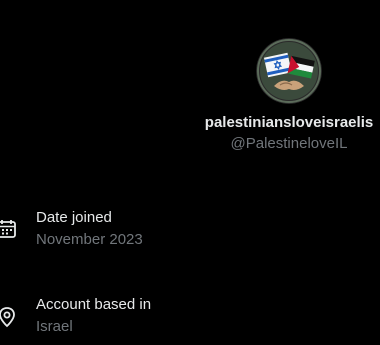  I want to click on date-joined-label: Date joined, so click(74, 217).